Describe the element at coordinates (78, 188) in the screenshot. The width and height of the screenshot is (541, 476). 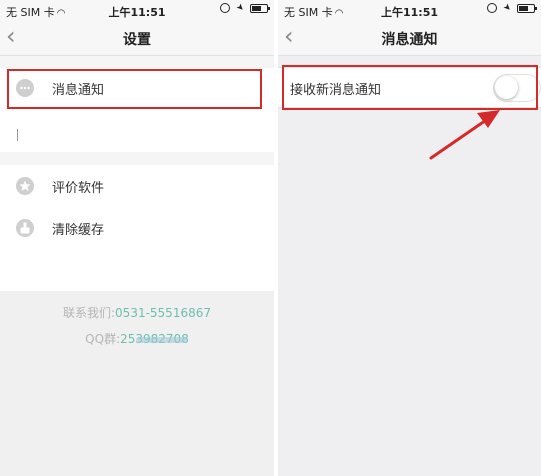
I see `settings-item-label: 评价软件` at that location.